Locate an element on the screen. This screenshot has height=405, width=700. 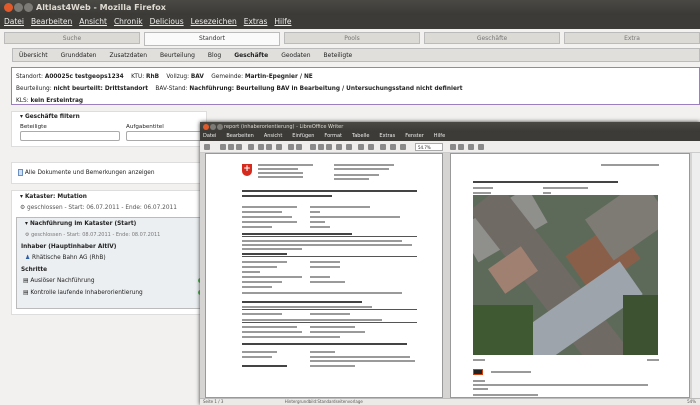
subtab-item: Beteiligte is located at coordinates (338, 55).